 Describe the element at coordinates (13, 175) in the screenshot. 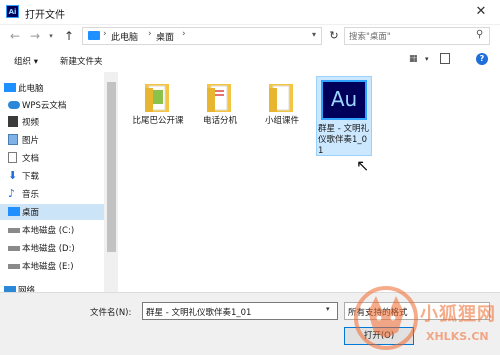

I see `download-icon: ⬇` at that location.